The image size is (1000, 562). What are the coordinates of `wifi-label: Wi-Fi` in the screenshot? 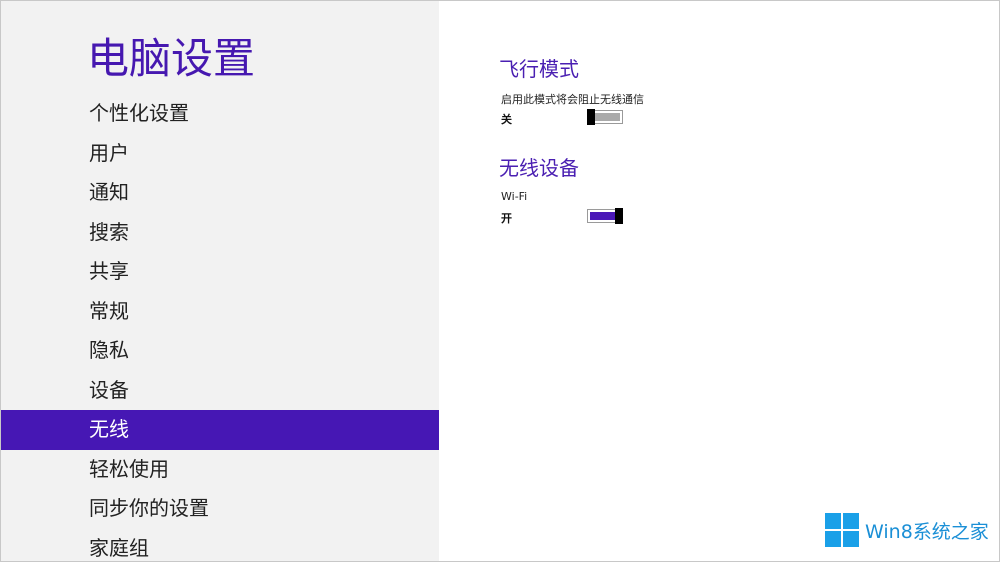 It's located at (514, 196).